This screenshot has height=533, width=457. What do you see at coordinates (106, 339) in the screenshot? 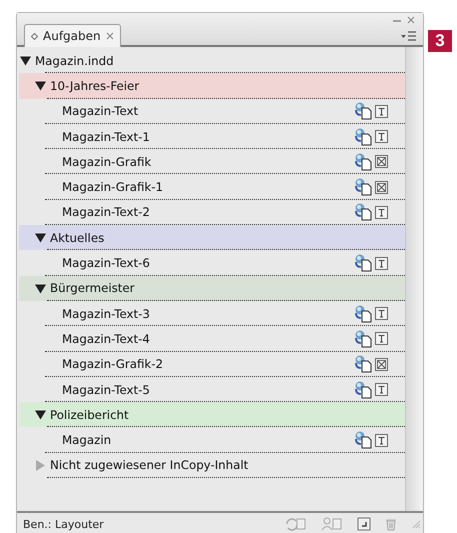
I see `row-label: Magazin-Text-4` at bounding box center [106, 339].